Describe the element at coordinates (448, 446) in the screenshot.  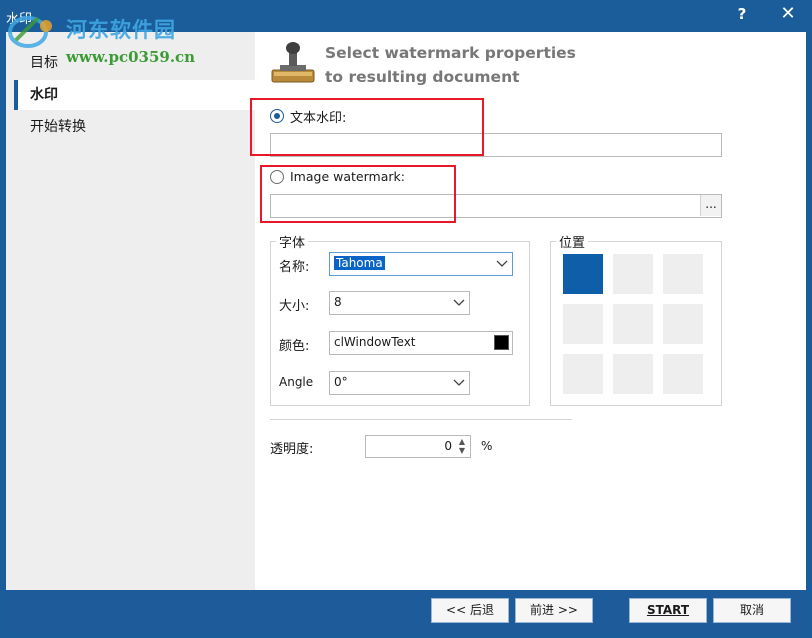
I see `opacity-value: 0` at that location.